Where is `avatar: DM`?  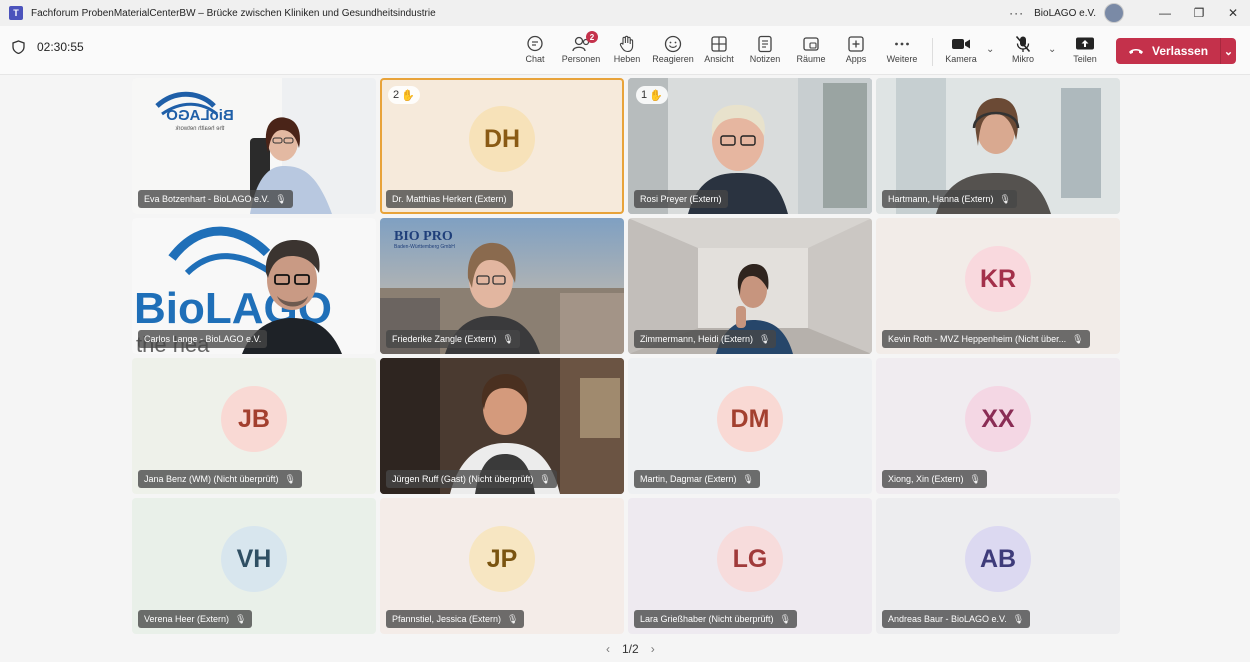 avatar: DM is located at coordinates (750, 419).